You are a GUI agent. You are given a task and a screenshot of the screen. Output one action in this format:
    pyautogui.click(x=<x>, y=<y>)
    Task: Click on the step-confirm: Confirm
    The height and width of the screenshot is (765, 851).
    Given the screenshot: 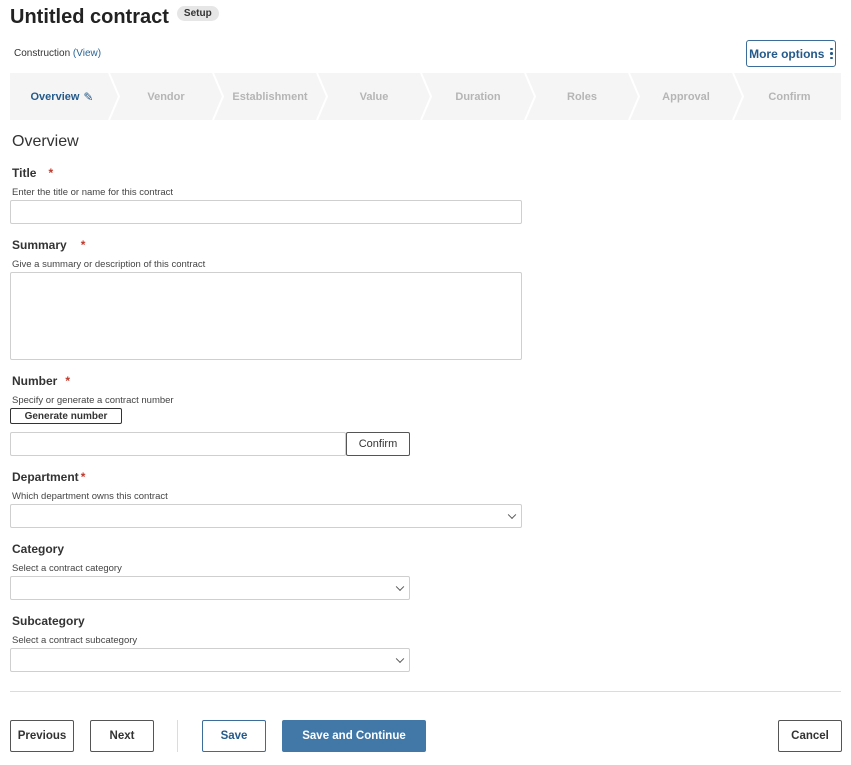 What is the action you would take?
    pyautogui.click(x=789, y=96)
    